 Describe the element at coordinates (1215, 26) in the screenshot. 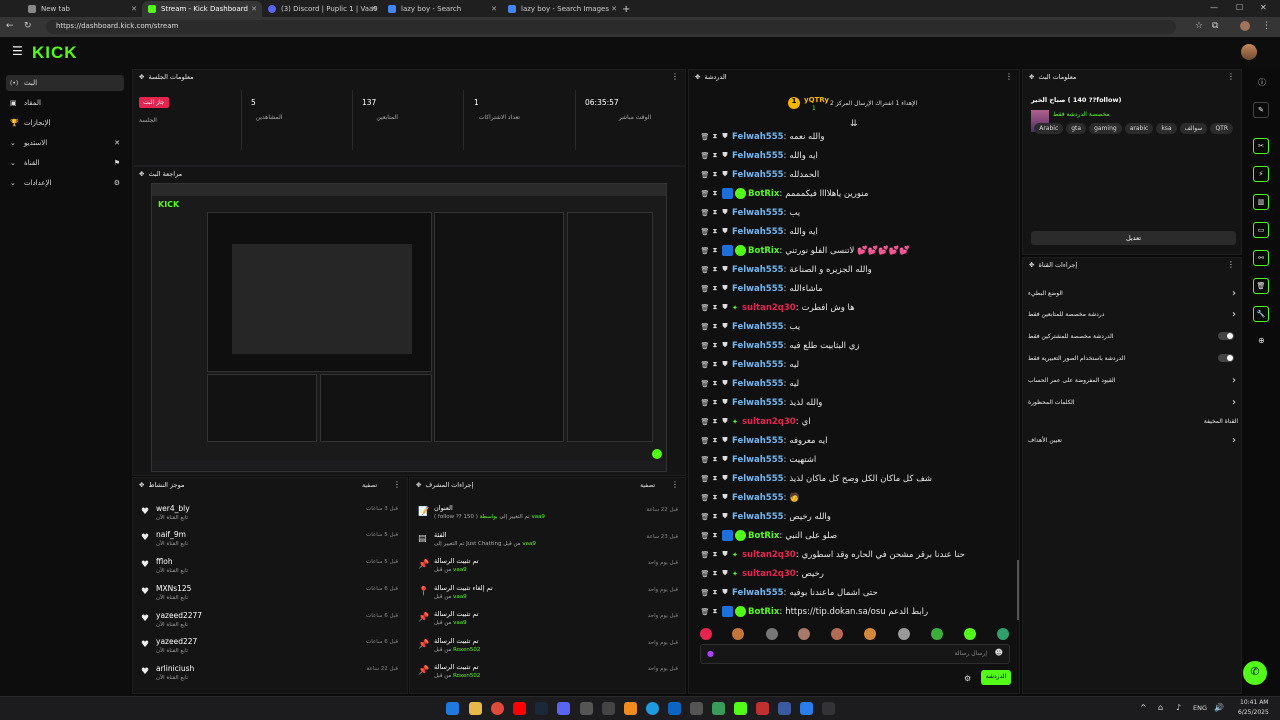

I see `extensions-icon: ⧉` at that location.